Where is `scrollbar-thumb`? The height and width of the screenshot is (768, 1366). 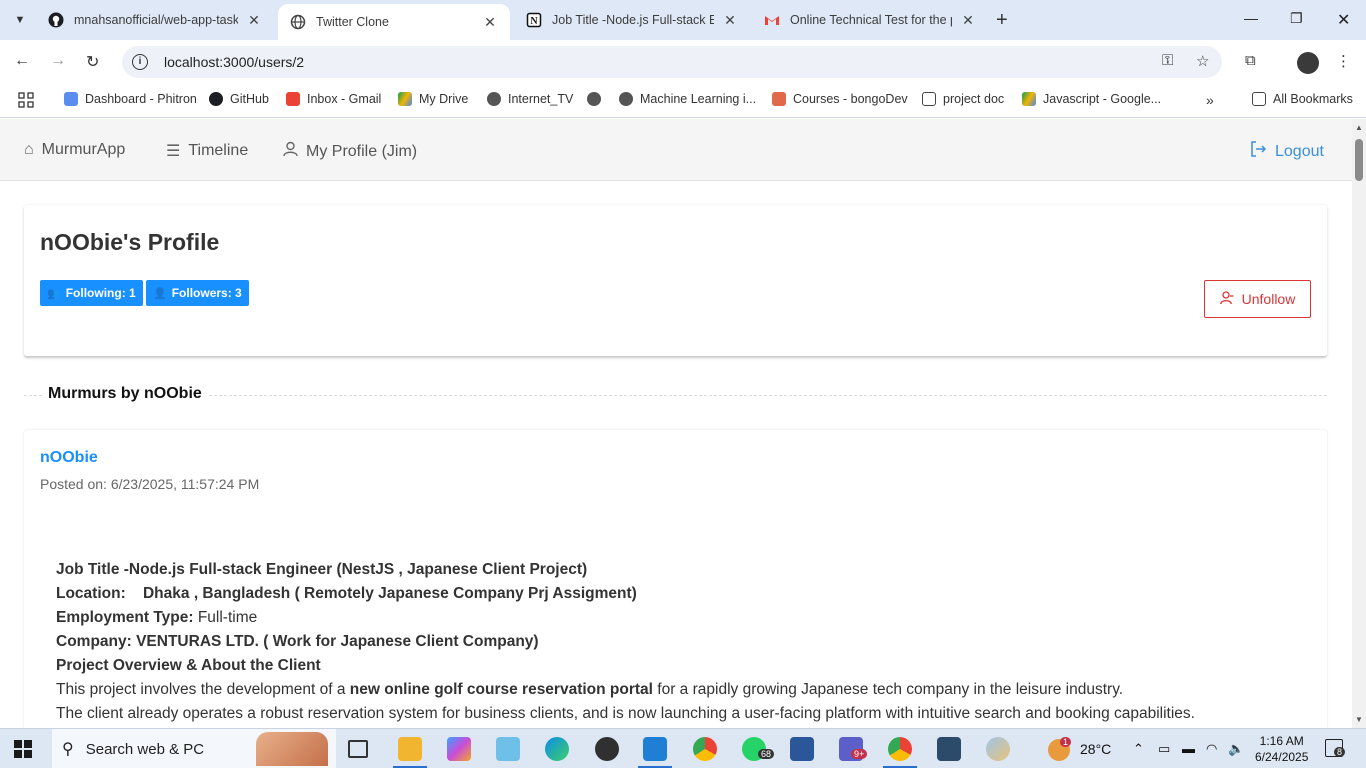 scrollbar-thumb is located at coordinates (1359, 160).